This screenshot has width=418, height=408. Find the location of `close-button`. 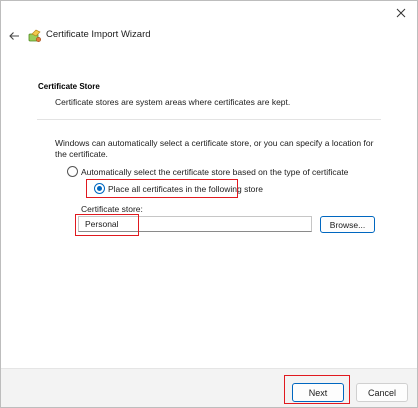

close-button is located at coordinates (401, 13).